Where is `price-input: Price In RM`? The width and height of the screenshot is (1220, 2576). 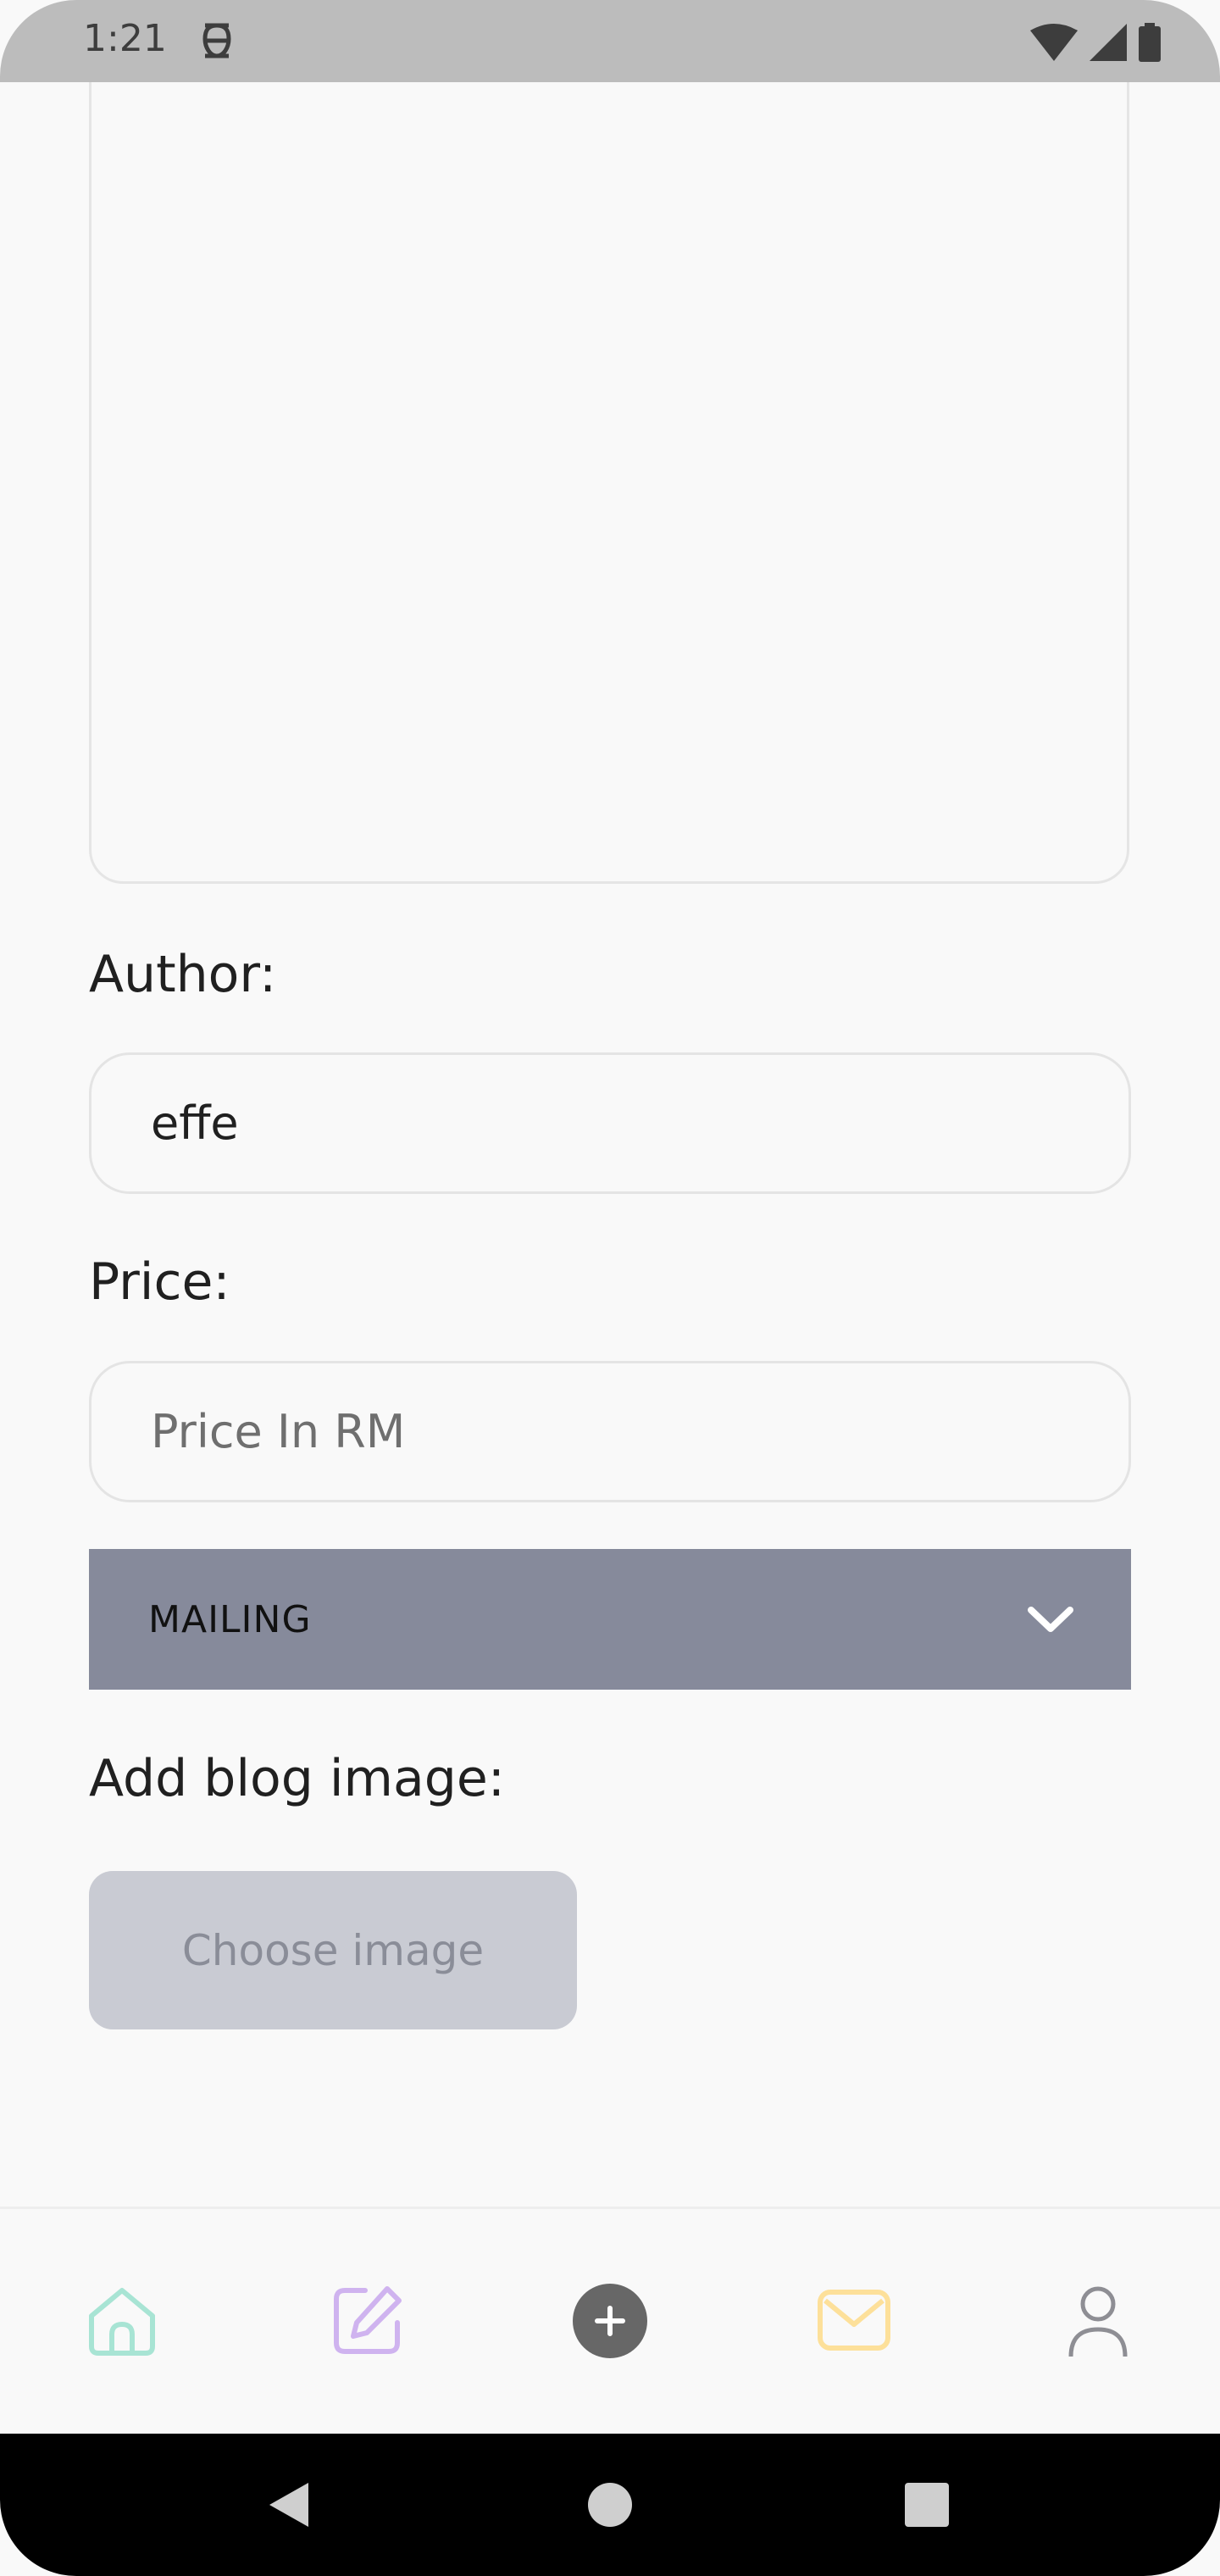 price-input: Price In RM is located at coordinates (610, 1431).